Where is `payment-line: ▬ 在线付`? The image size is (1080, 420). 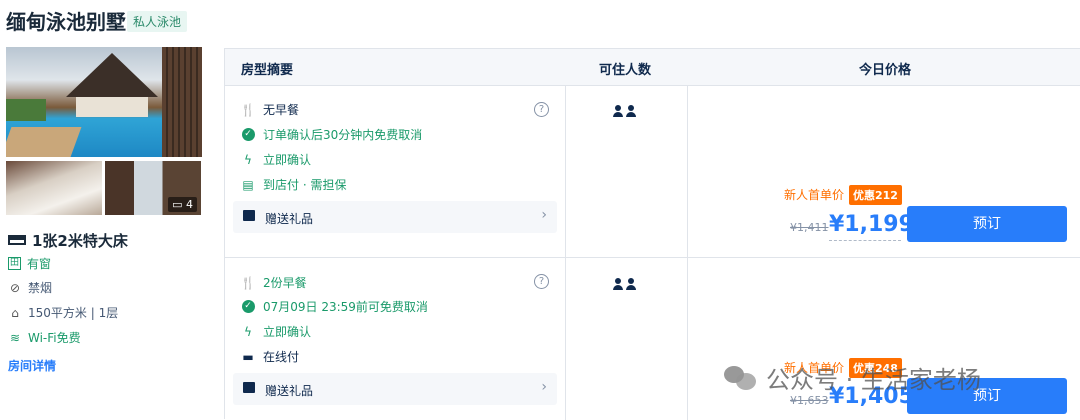 payment-line: ▬ 在线付 is located at coordinates (271, 357).